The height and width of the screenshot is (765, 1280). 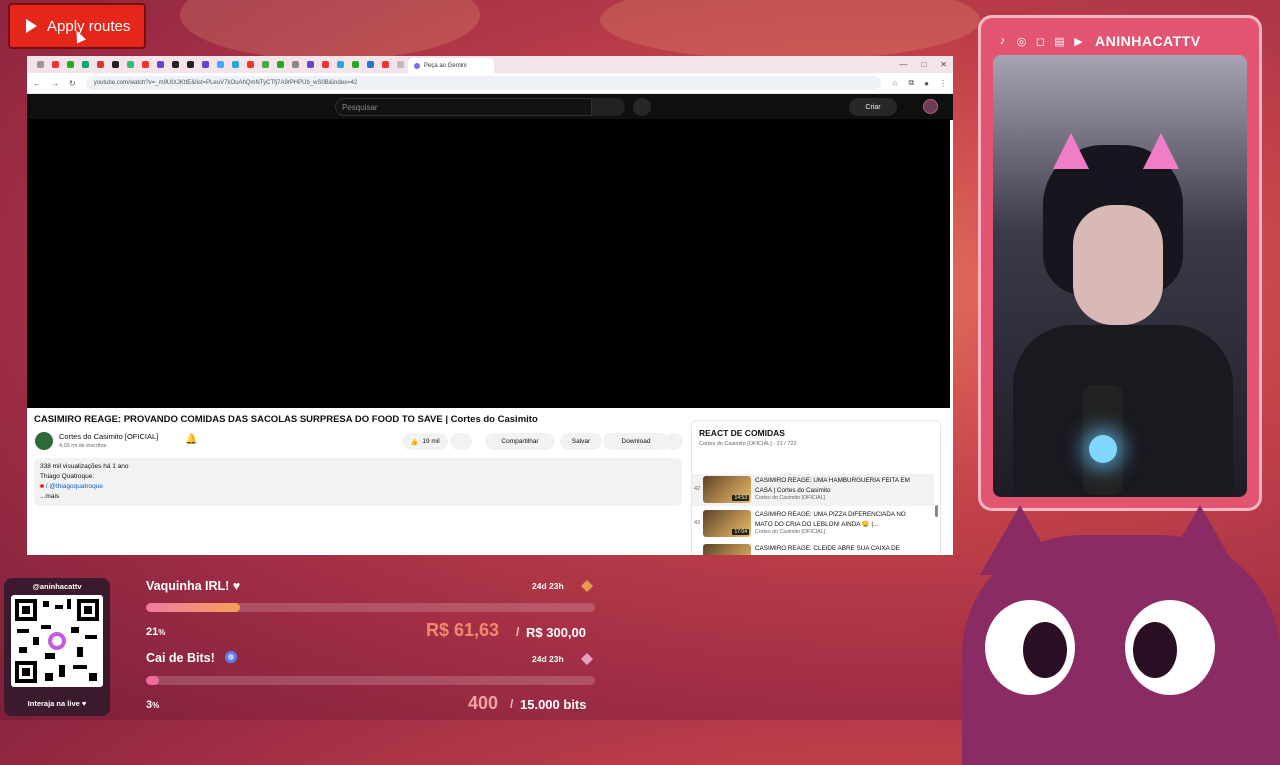 What do you see at coordinates (674, 441) in the screenshot?
I see `more-actions-button` at bounding box center [674, 441].